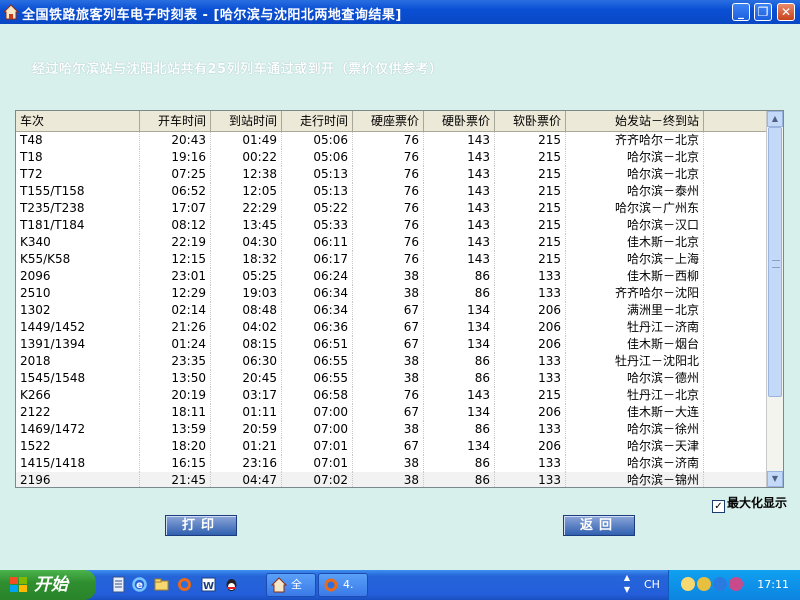 The image size is (800, 600). I want to click on table-row: K266 20:19 03:17 06:58 76 143 215 牡丹江－北京, so click(392, 395).